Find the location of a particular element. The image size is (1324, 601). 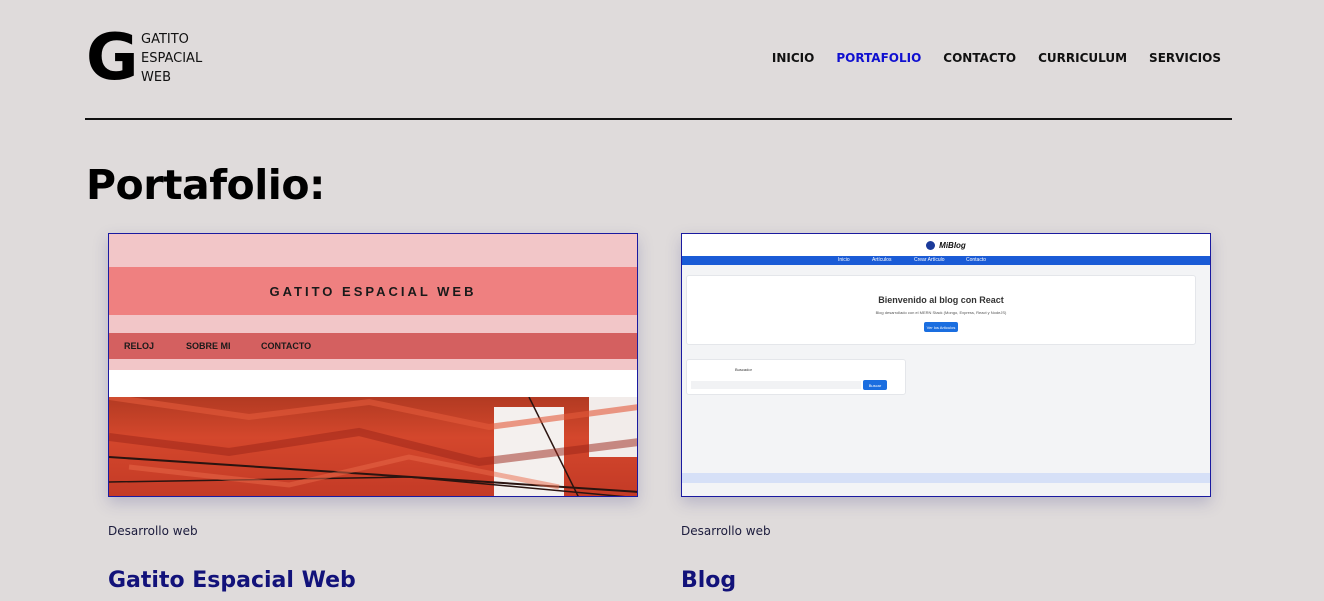

nav-item-portafolio: PORTAFOLIO is located at coordinates (878, 58).